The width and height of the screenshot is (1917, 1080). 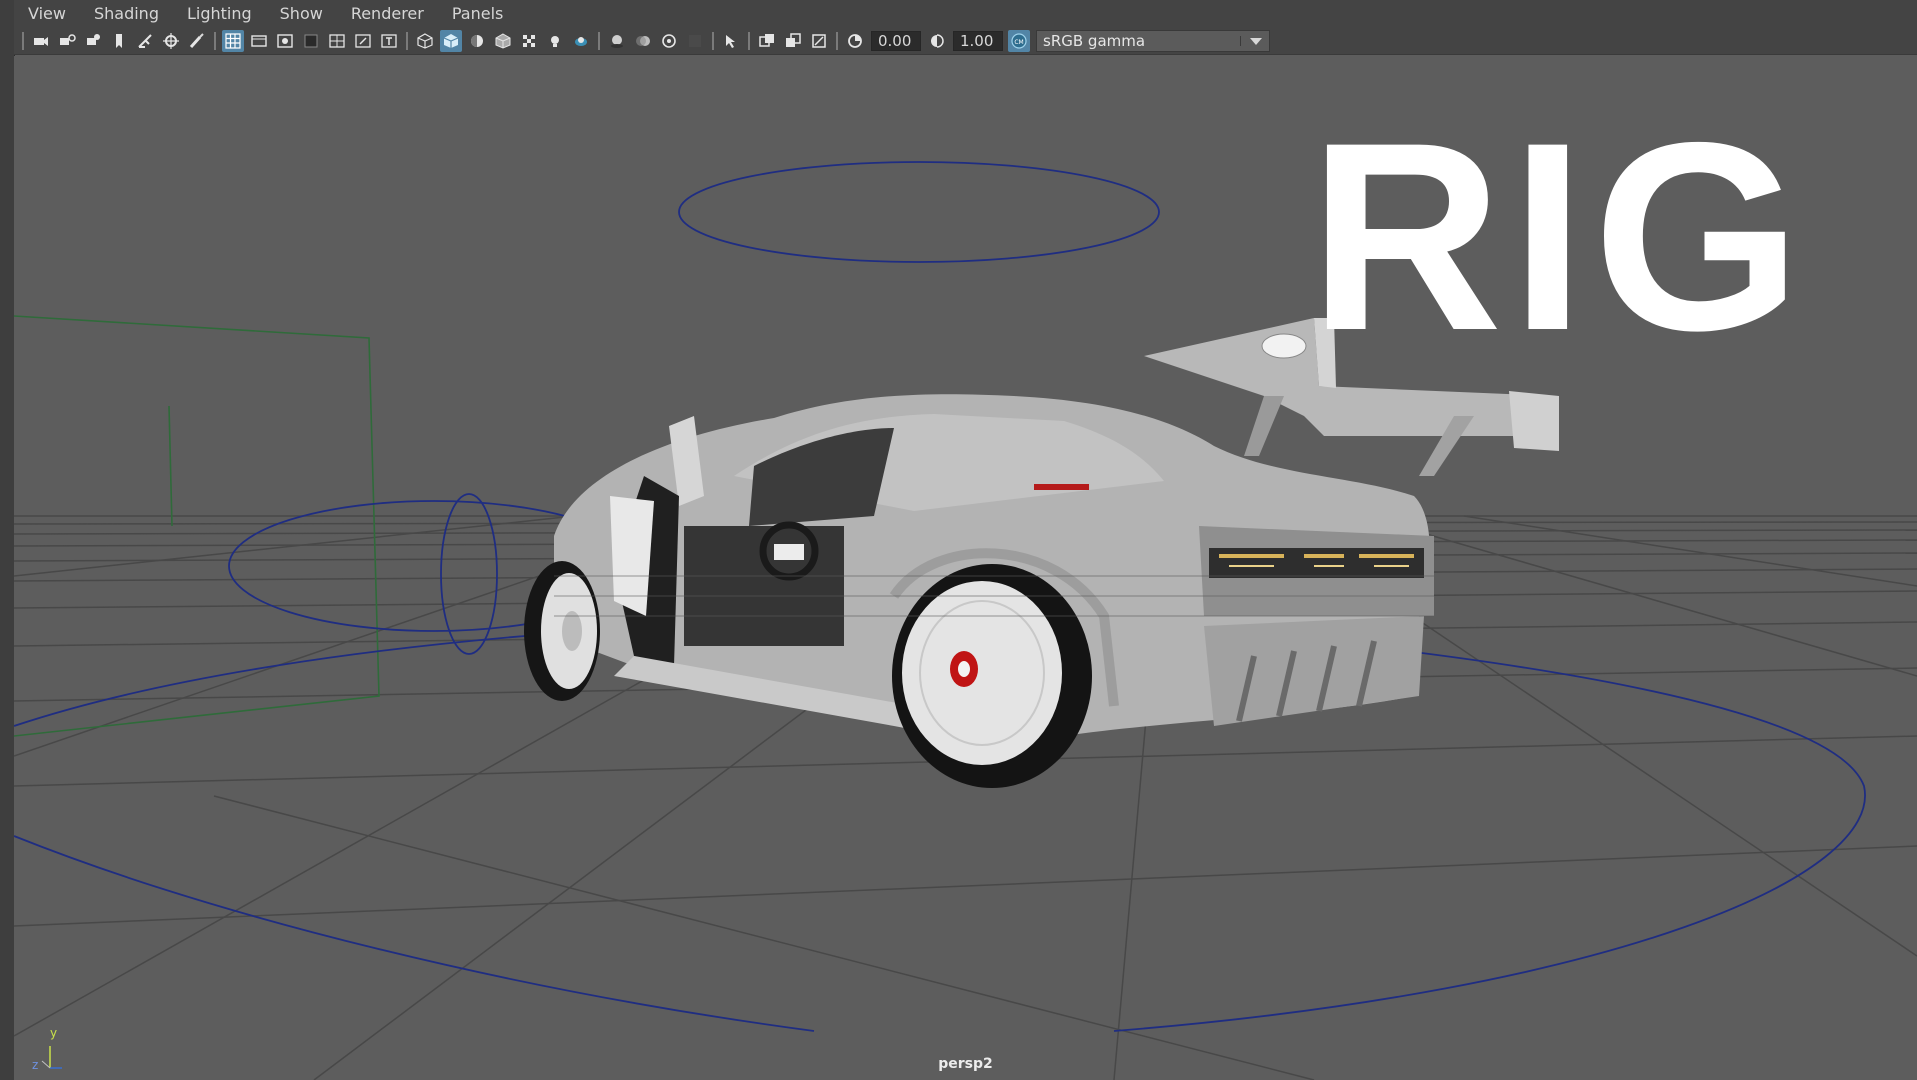 I want to click on depth-of-field-icon, so click(x=695, y=41).